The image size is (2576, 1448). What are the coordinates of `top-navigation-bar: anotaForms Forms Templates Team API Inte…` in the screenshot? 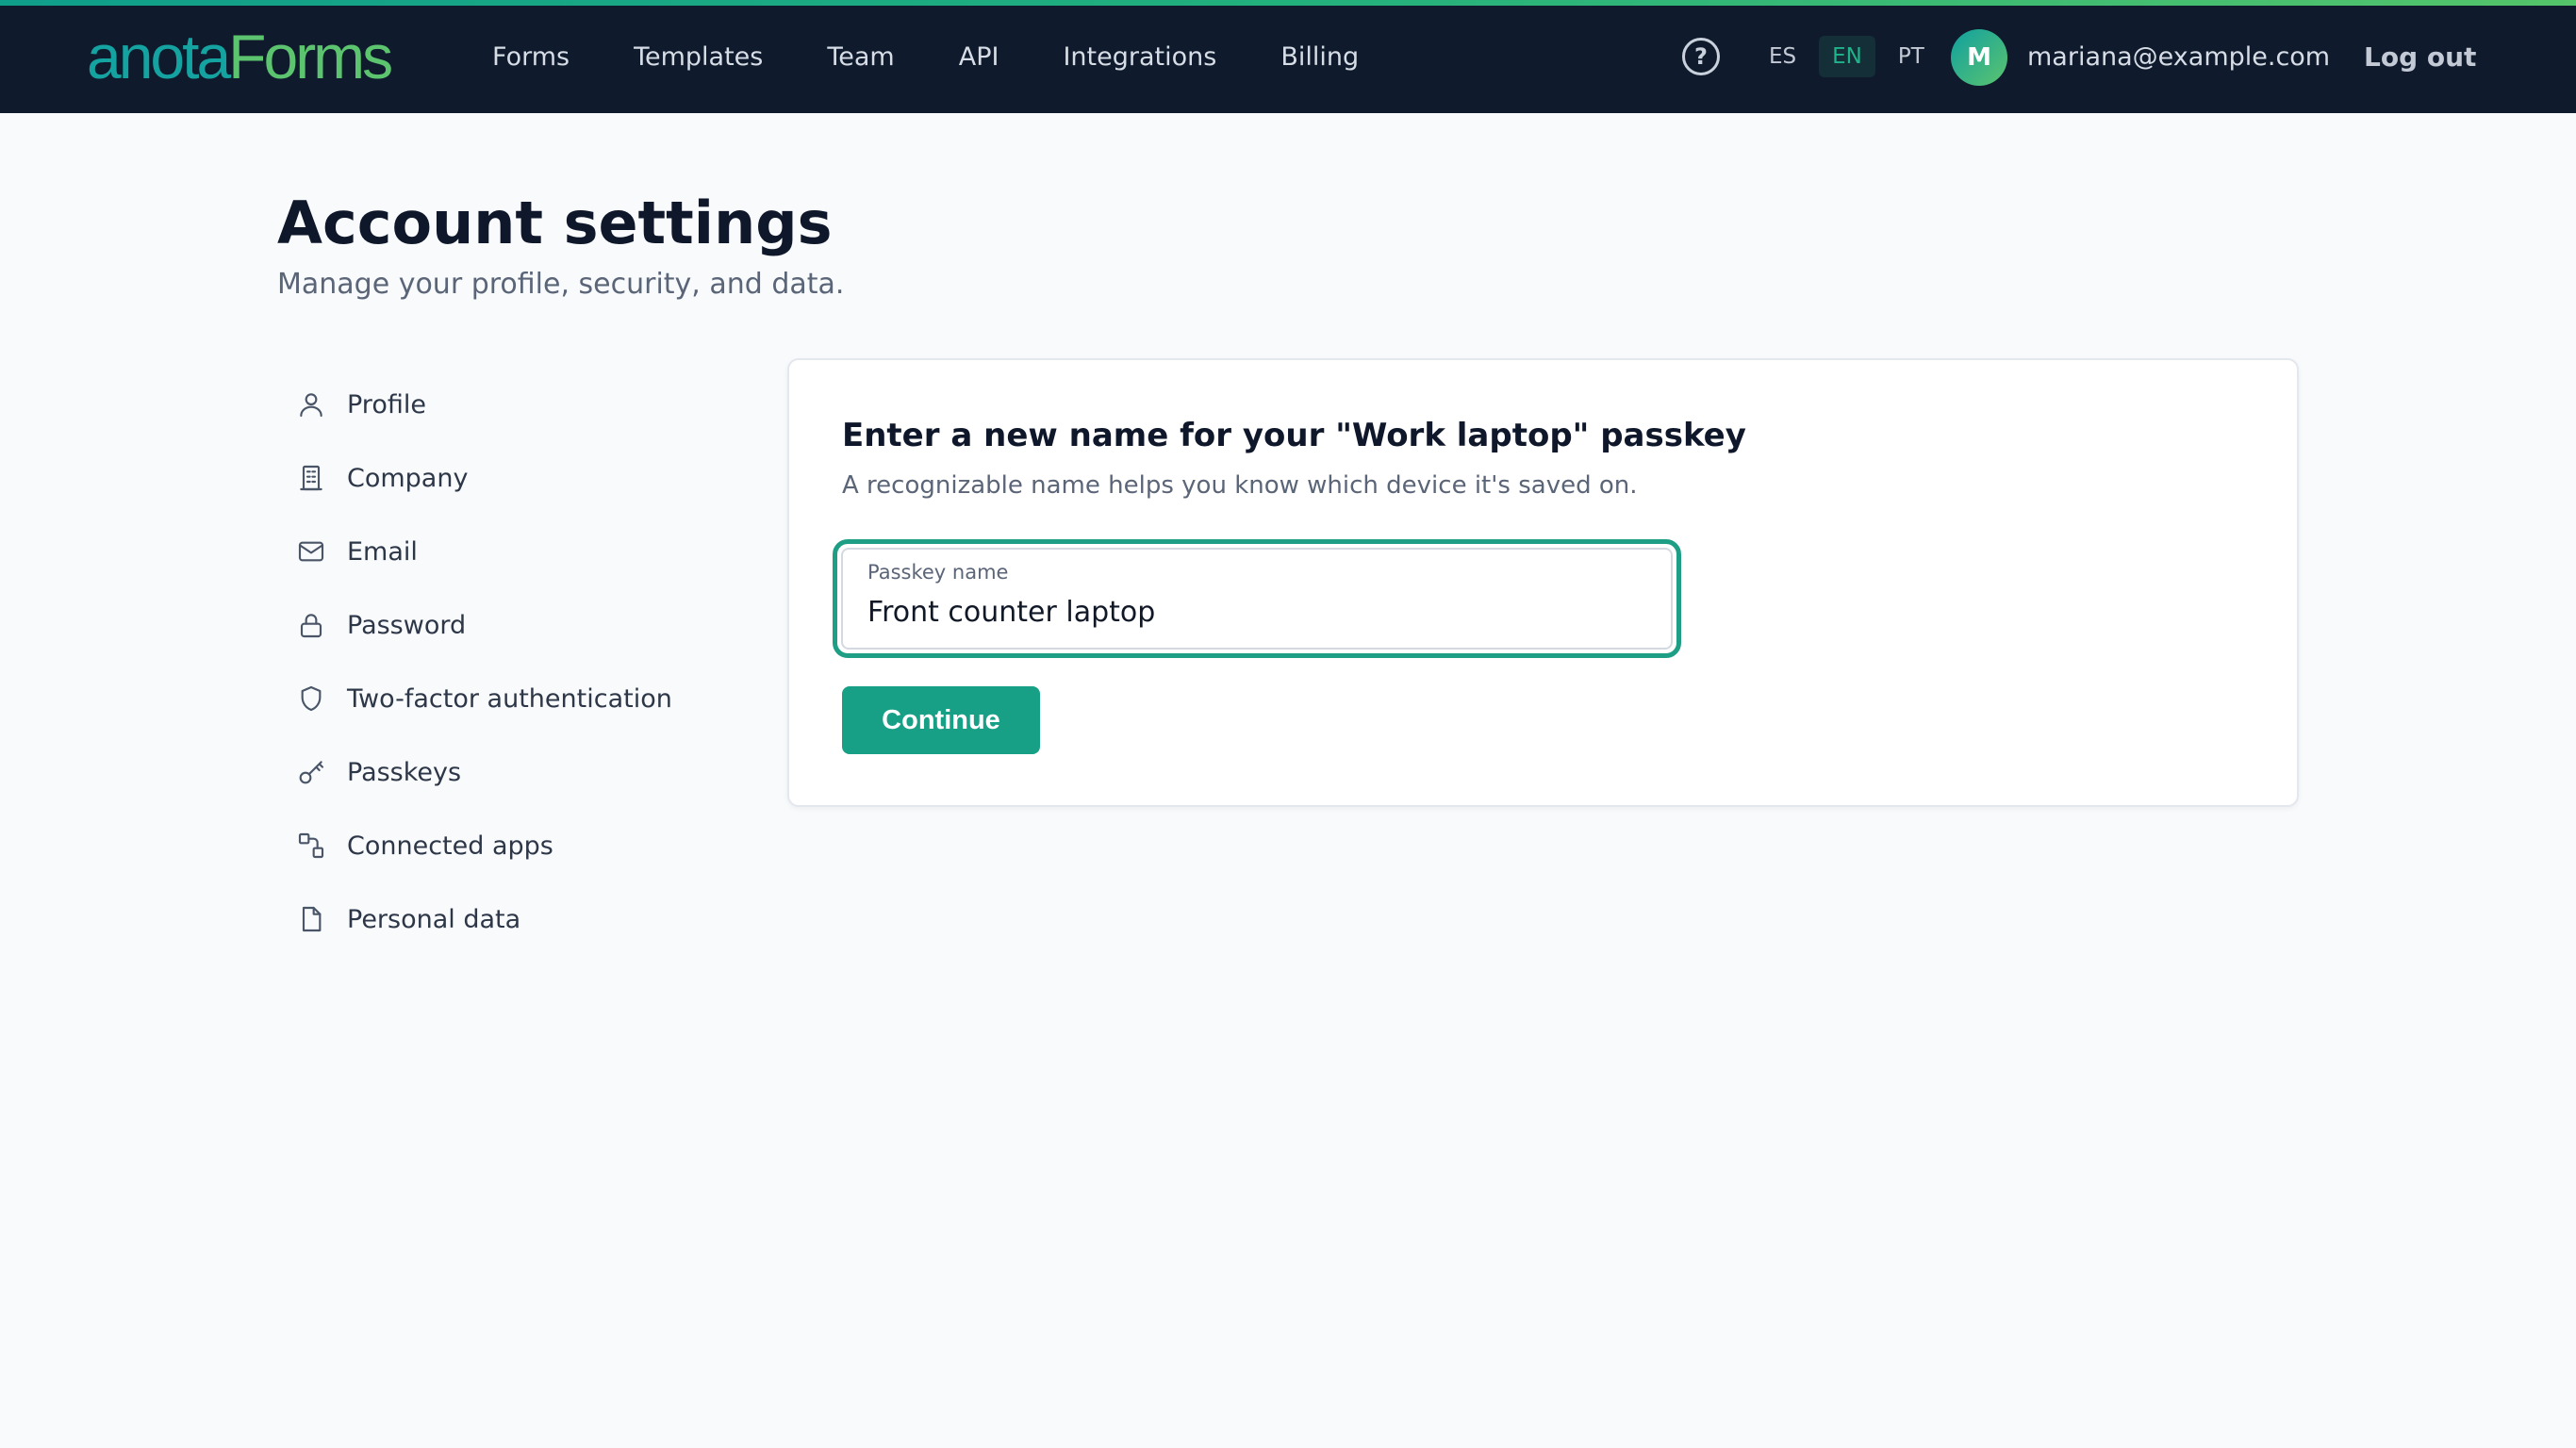 It's located at (1288, 56).